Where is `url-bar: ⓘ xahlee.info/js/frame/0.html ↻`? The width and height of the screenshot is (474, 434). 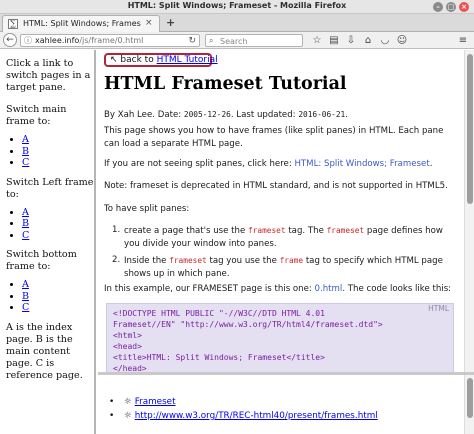
url-bar: ⓘ xahlee.info/js/frame/0.html ↻ is located at coordinates (110, 40).